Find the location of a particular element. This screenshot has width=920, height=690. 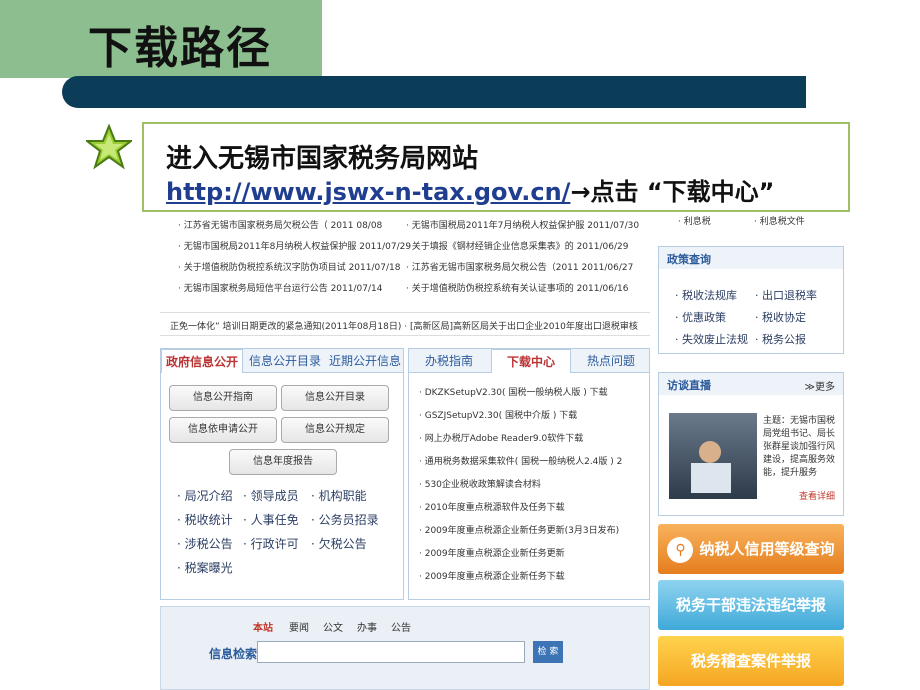

info-rules-button: 信息公开规定 is located at coordinates (335, 430).